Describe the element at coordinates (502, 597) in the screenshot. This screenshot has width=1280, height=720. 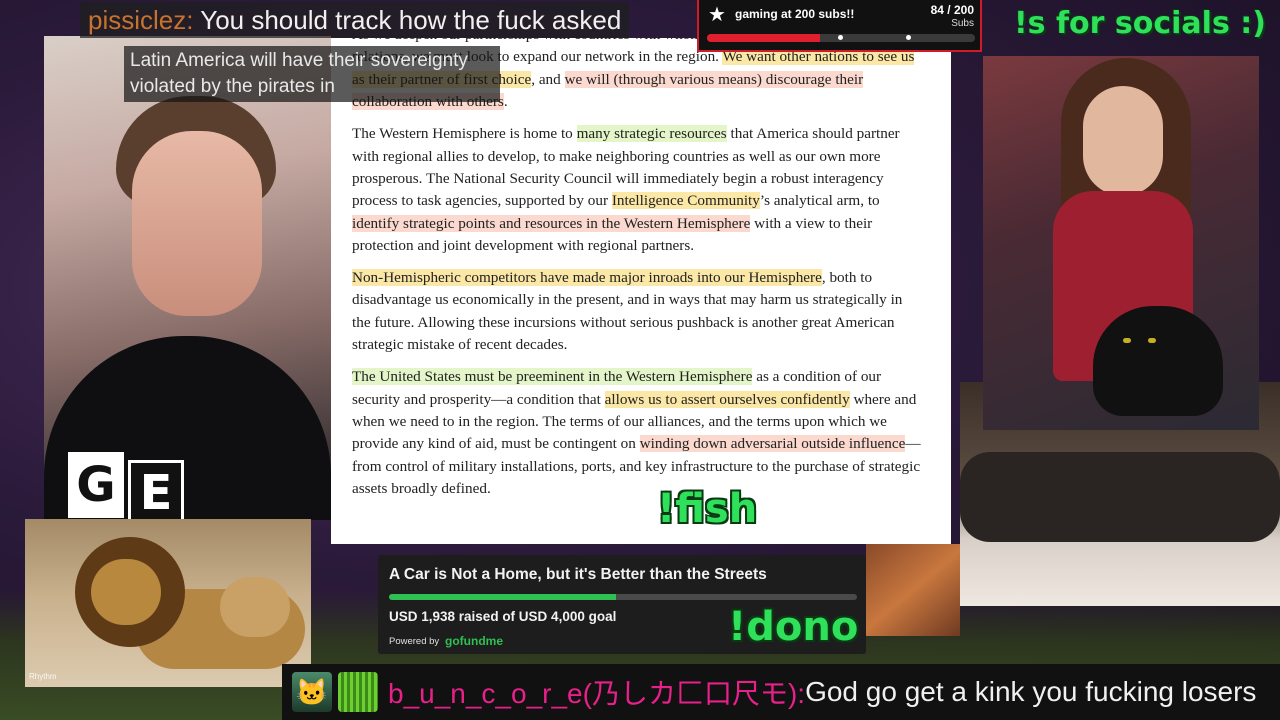
I see `gofundme-progress-fill` at that location.